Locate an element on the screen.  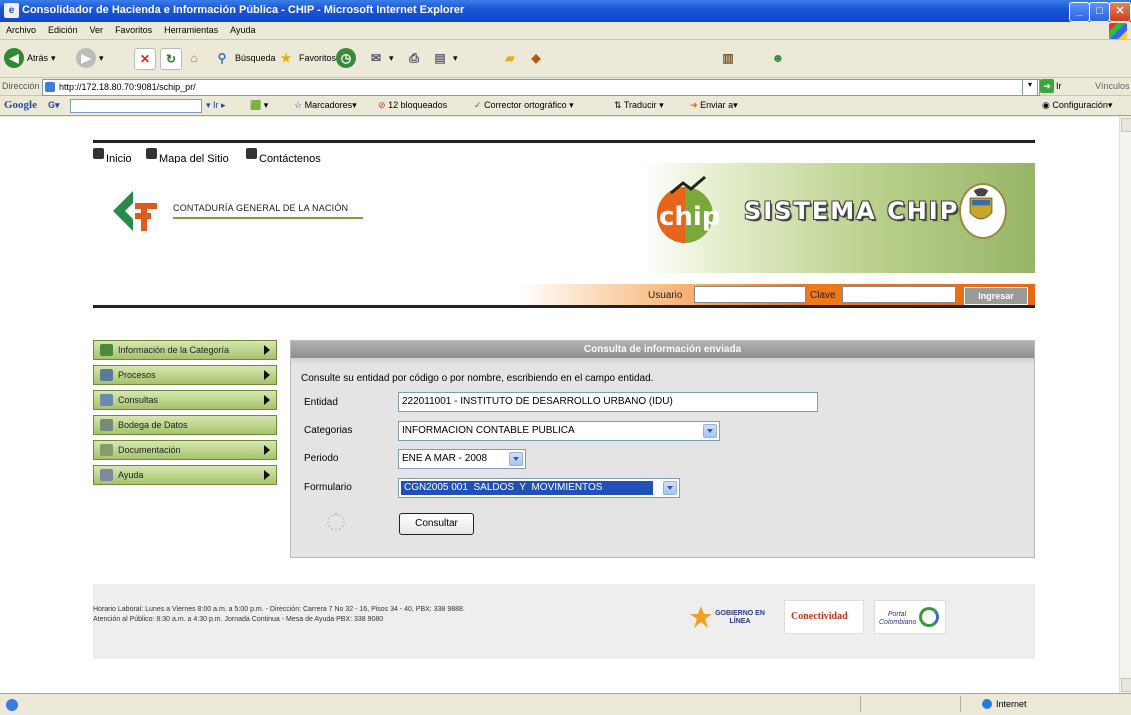
periodo-select: ENE A MAR - 2008 is located at coordinates (462, 459).